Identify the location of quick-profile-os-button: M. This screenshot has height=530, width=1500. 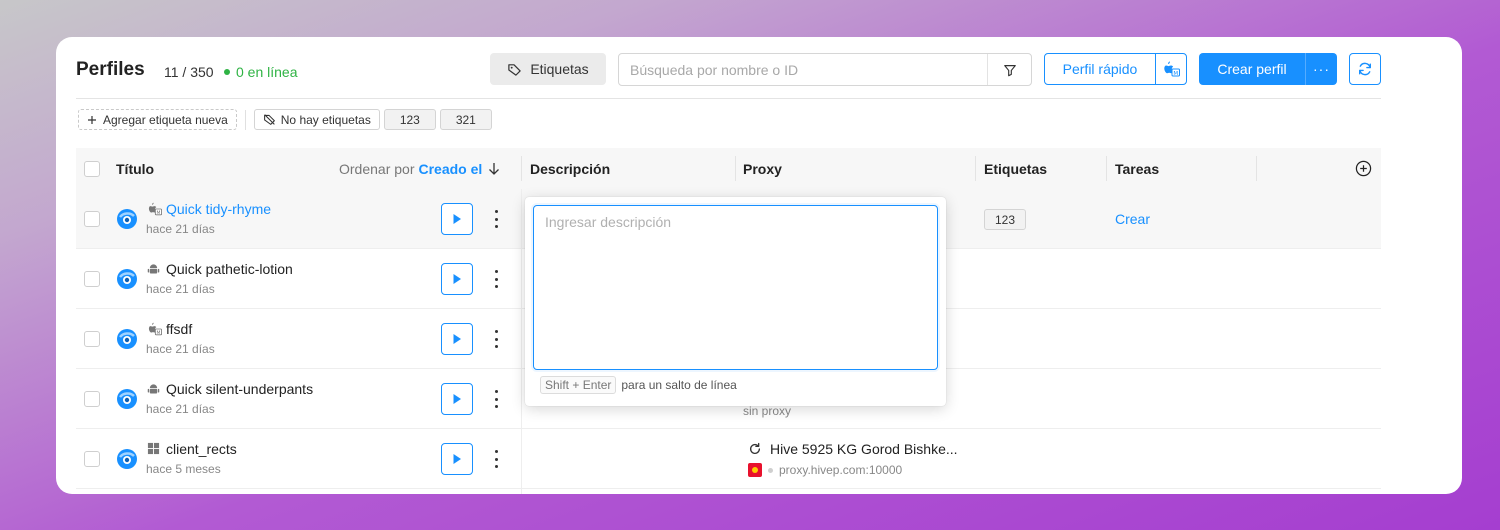
(1170, 69).